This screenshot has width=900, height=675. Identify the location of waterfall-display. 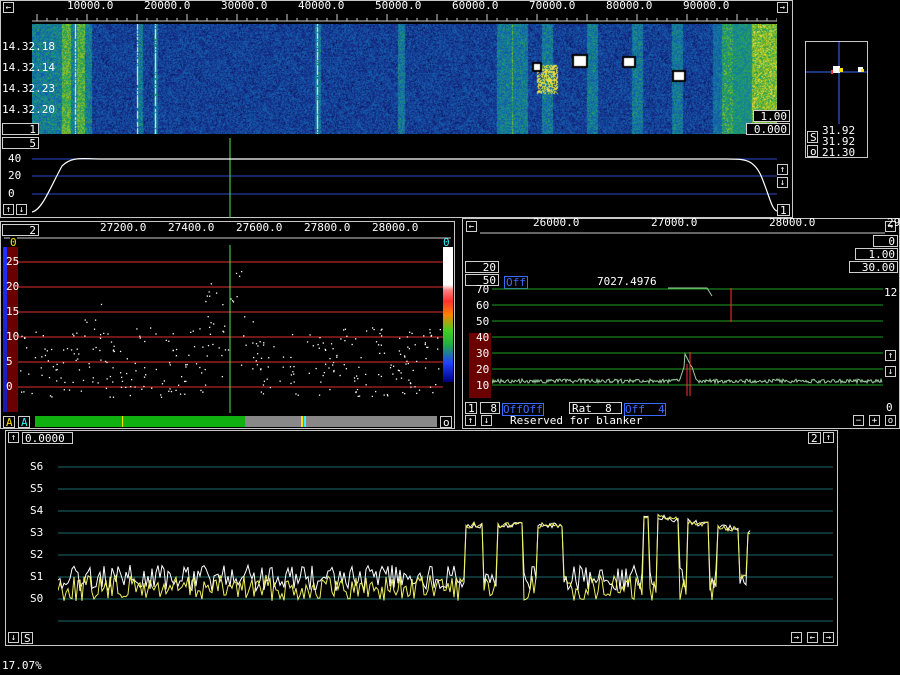
(404, 79).